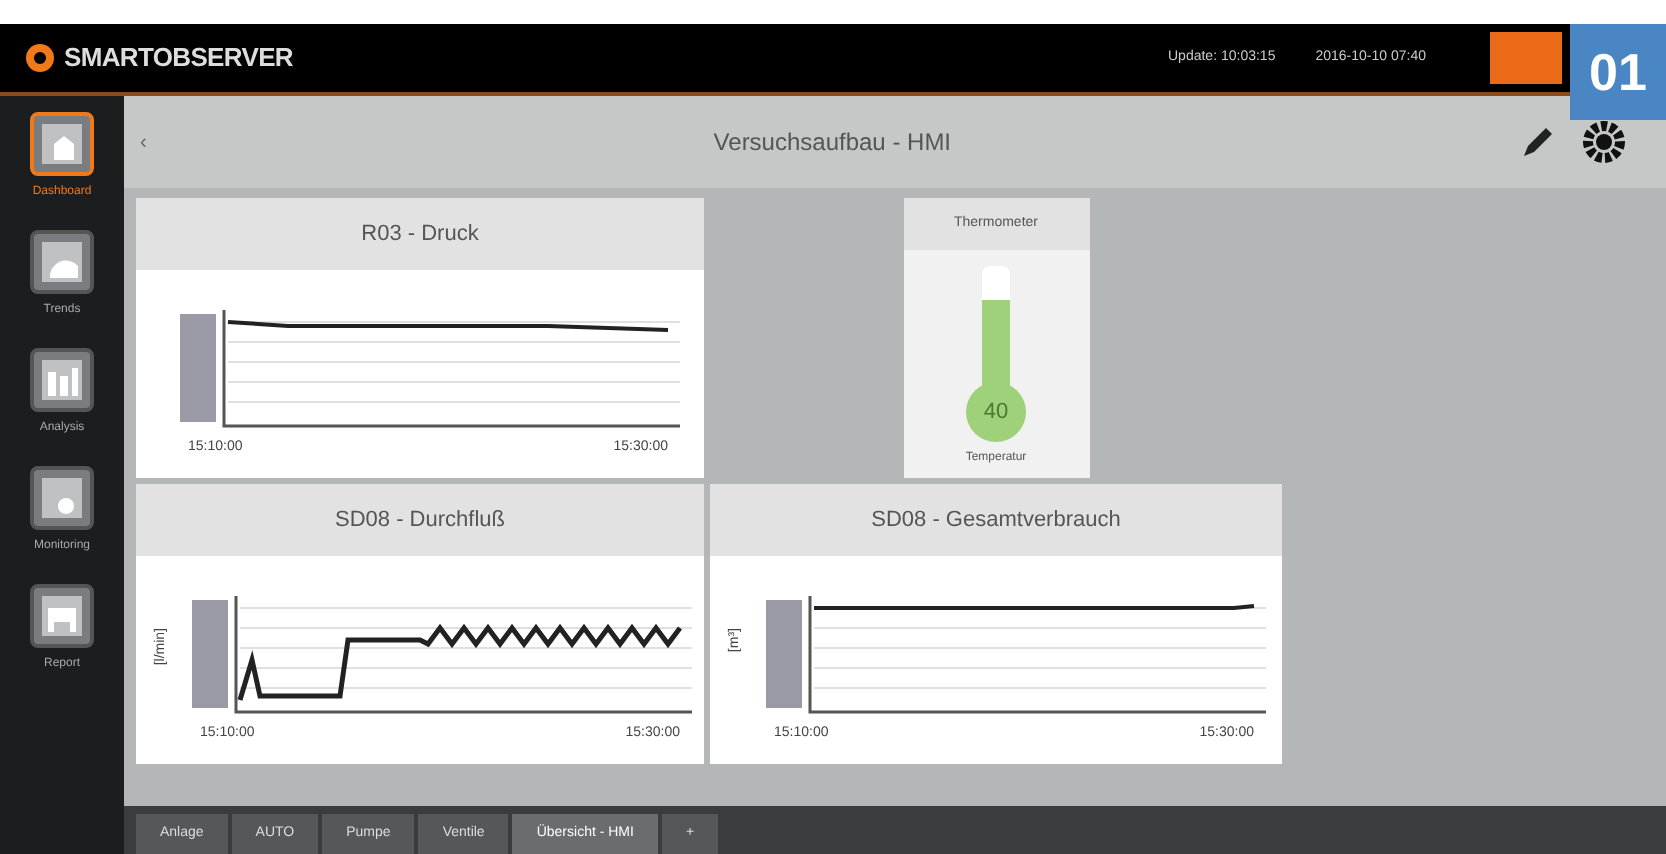 The width and height of the screenshot is (1666, 854). I want to click on card-title: R03 - Druck, so click(420, 234).